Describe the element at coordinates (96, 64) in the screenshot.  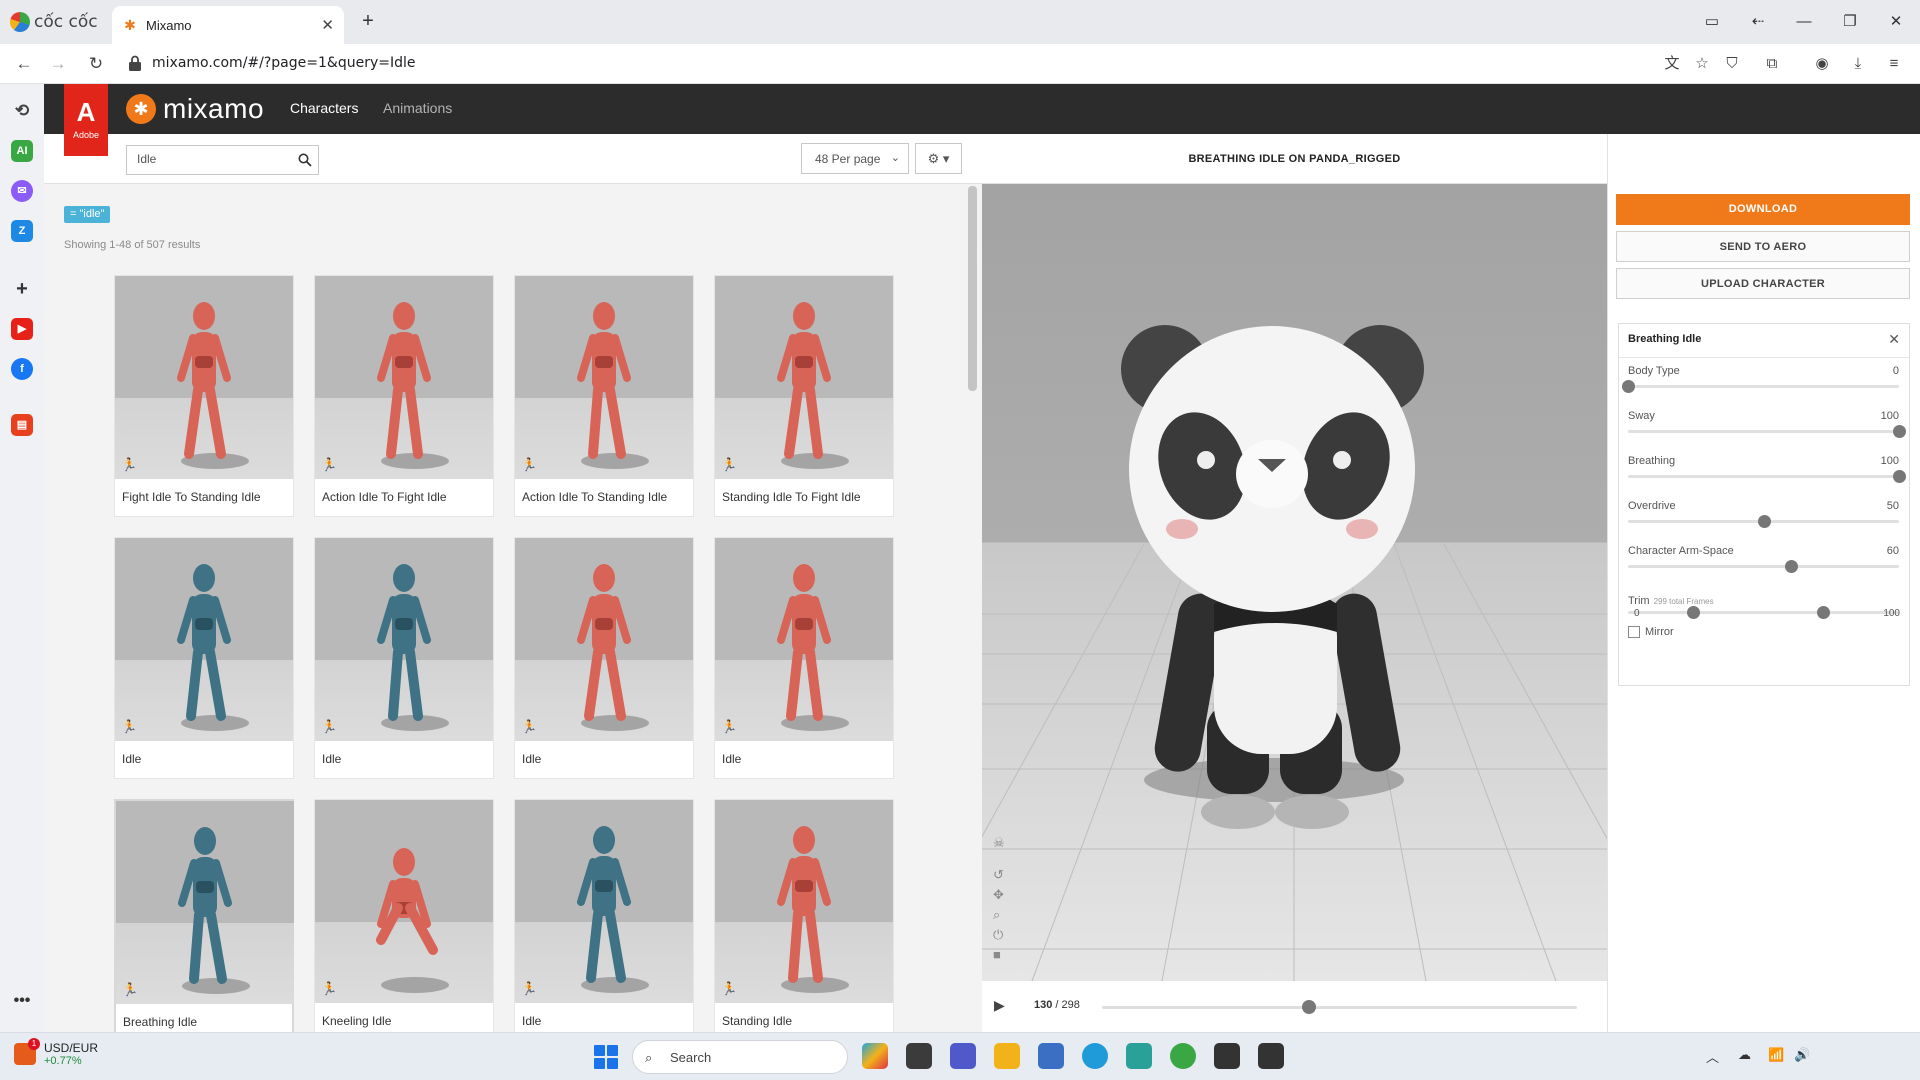
I see `reload-icon: ↻` at that location.